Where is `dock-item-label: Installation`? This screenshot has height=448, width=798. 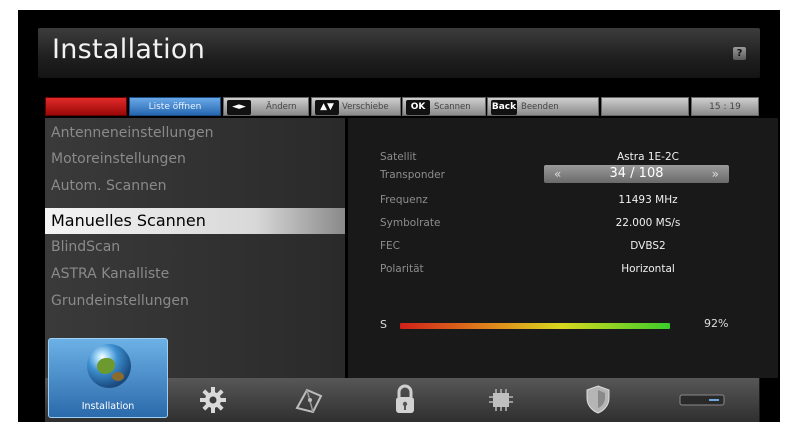 dock-item-label: Installation is located at coordinates (108, 406).